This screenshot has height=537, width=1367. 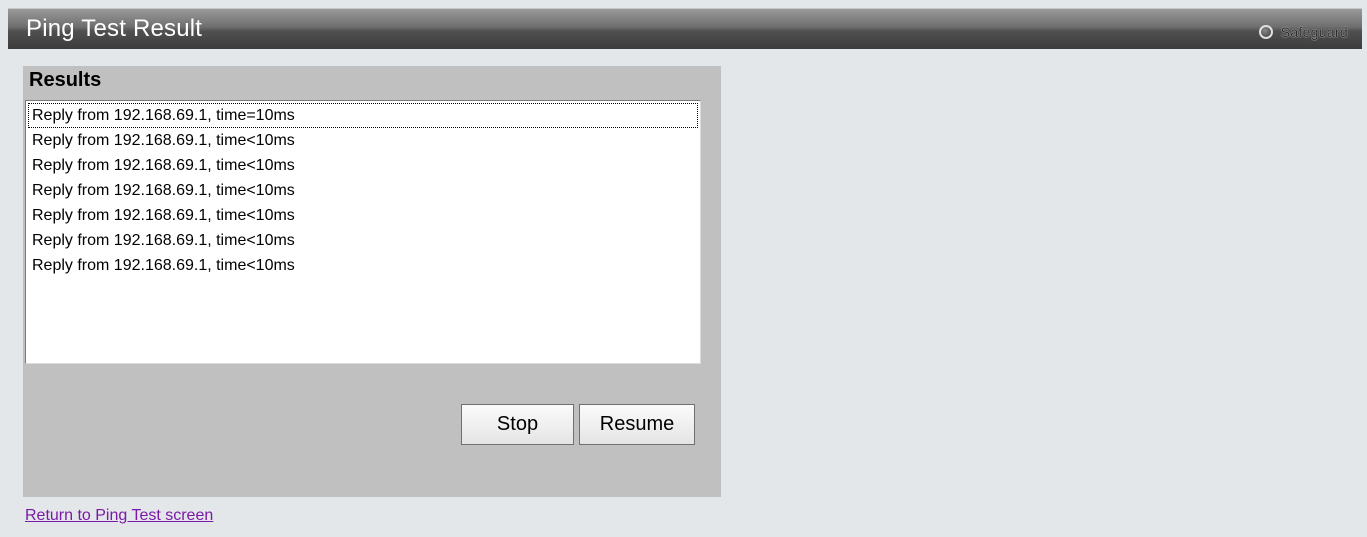 I want to click on resume-button: Resume, so click(x=637, y=424).